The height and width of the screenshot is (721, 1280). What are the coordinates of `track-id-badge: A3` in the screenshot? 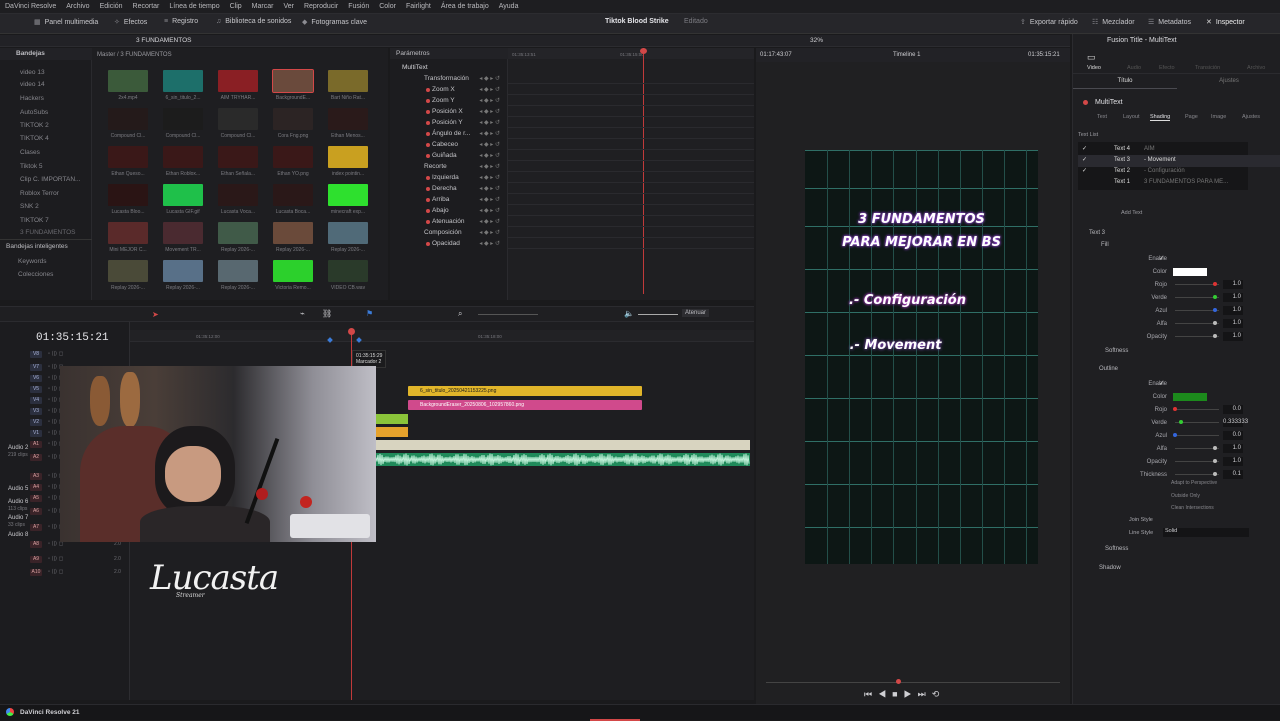 It's located at (36, 476).